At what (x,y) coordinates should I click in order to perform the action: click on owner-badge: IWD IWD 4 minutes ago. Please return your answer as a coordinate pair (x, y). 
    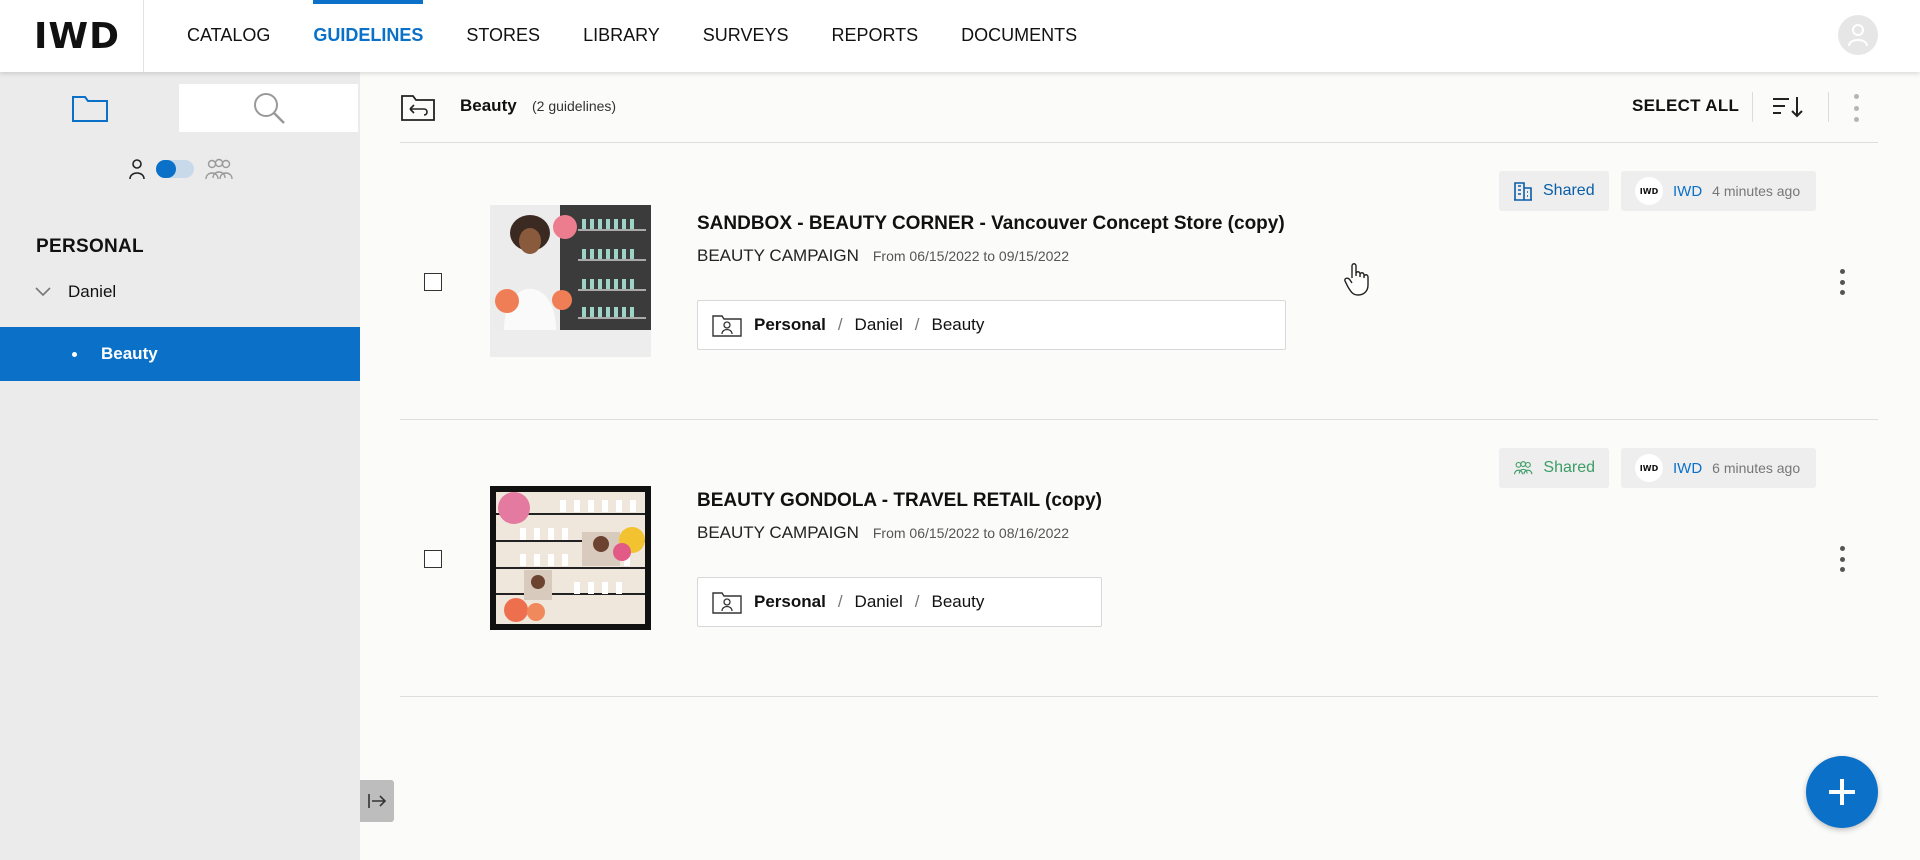
    Looking at the image, I should click on (1718, 191).